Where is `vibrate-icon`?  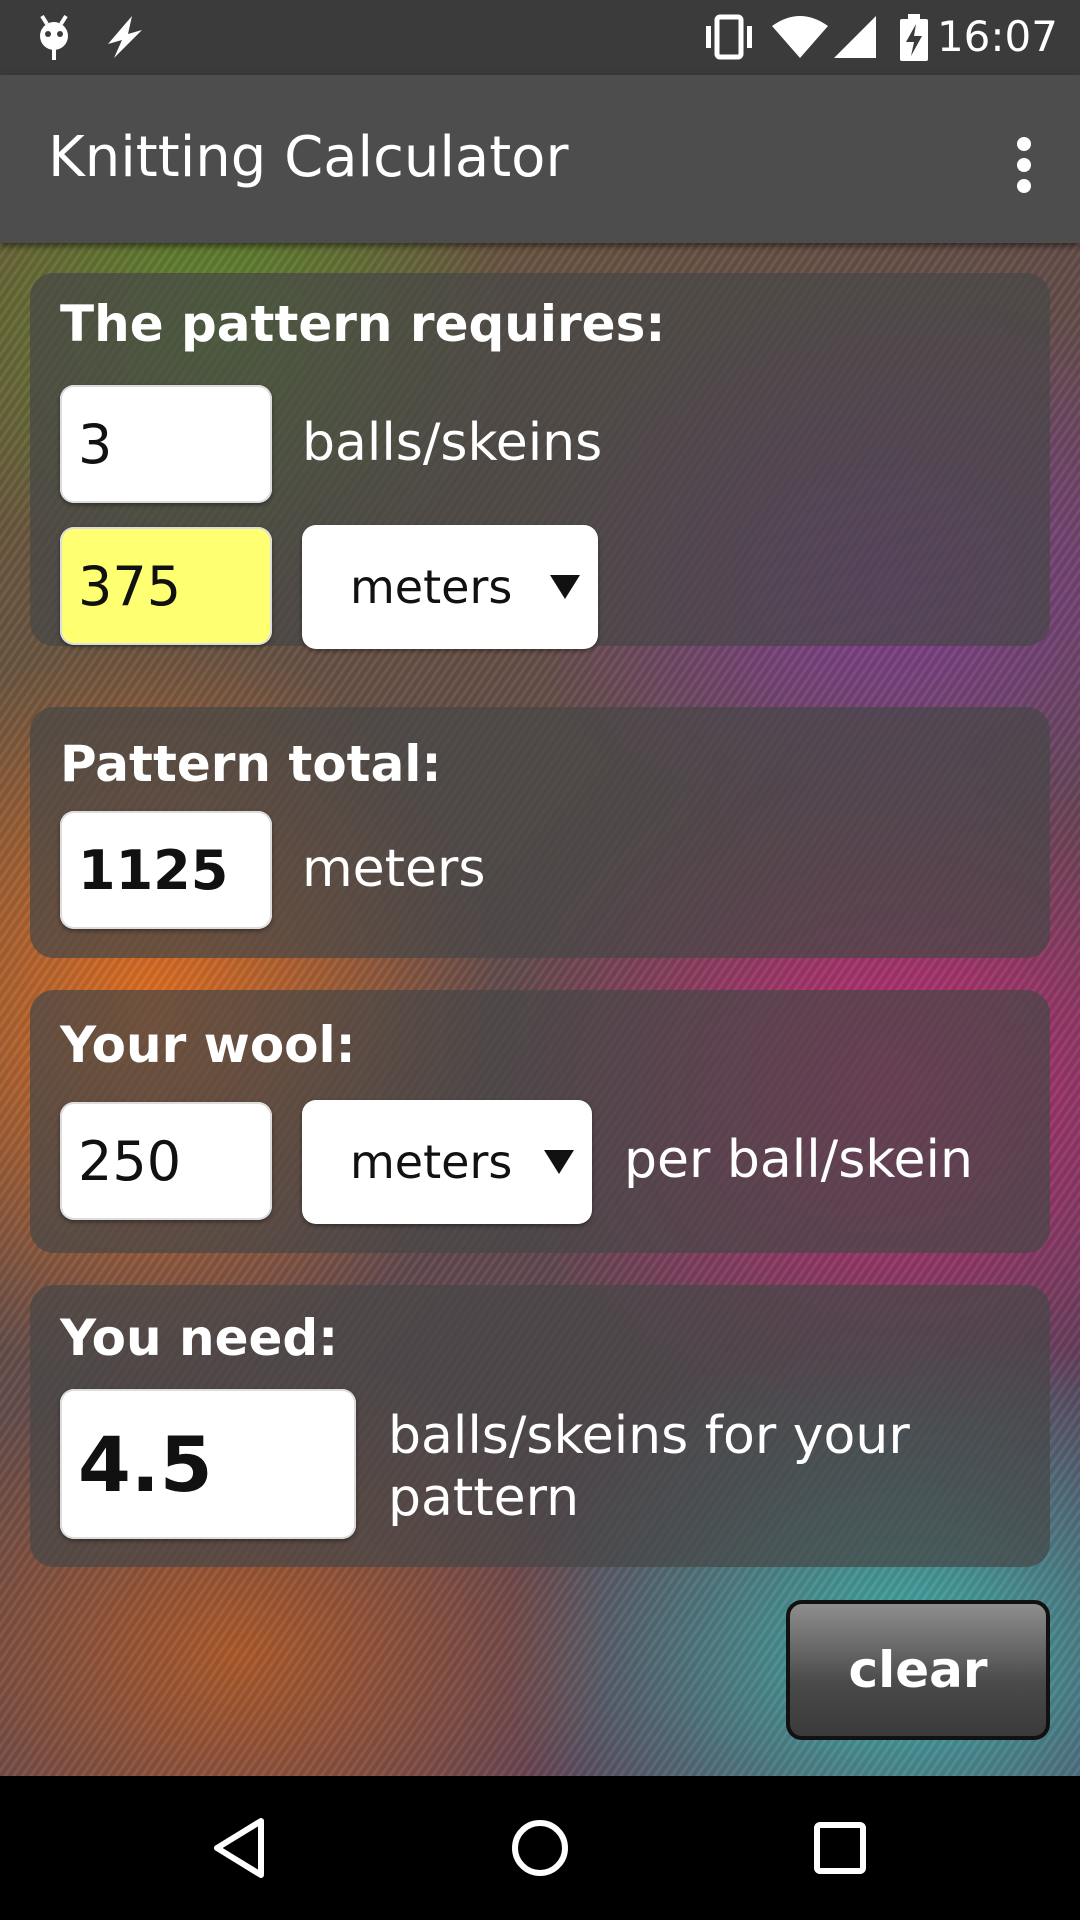
vibrate-icon is located at coordinates (729, 39).